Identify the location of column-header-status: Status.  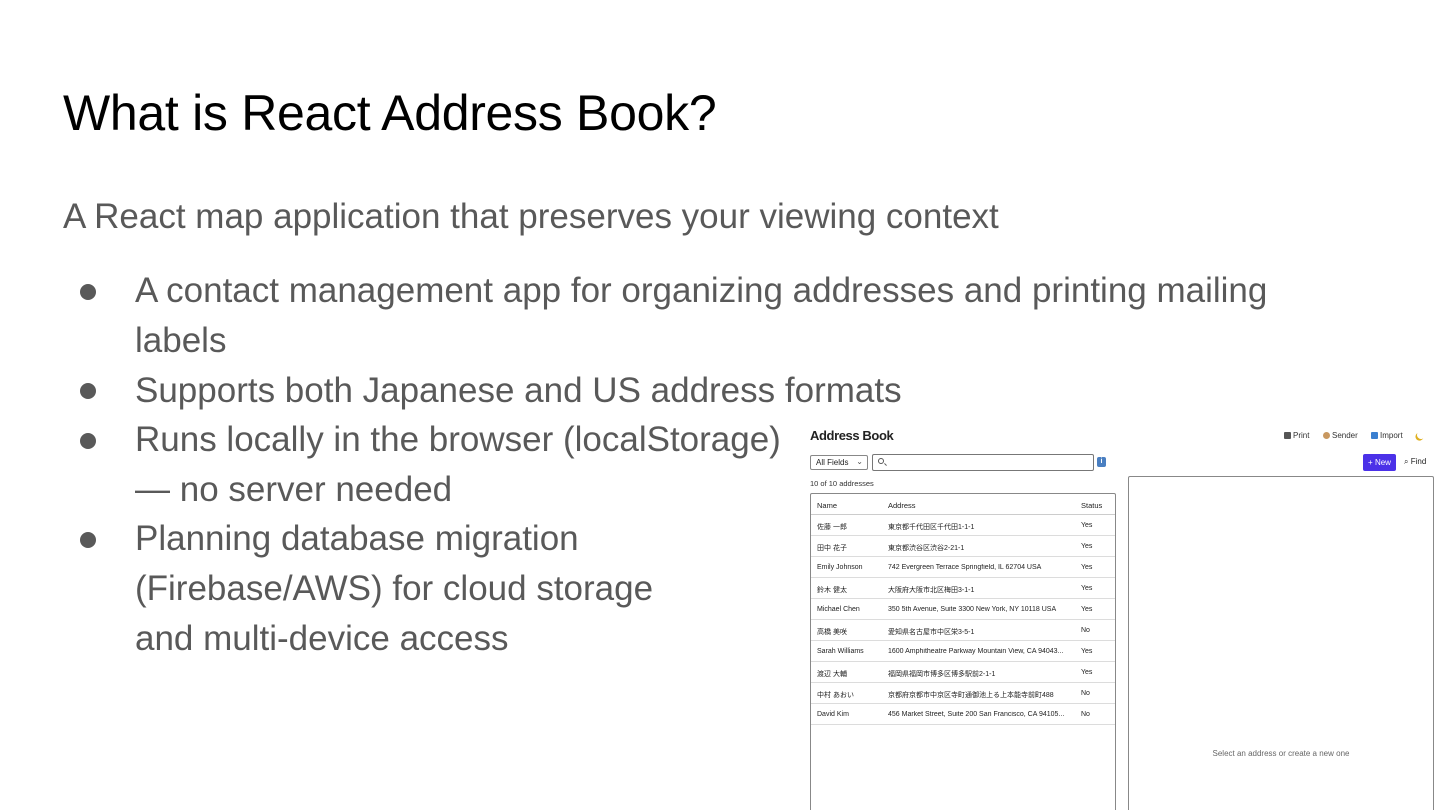
(1091, 505).